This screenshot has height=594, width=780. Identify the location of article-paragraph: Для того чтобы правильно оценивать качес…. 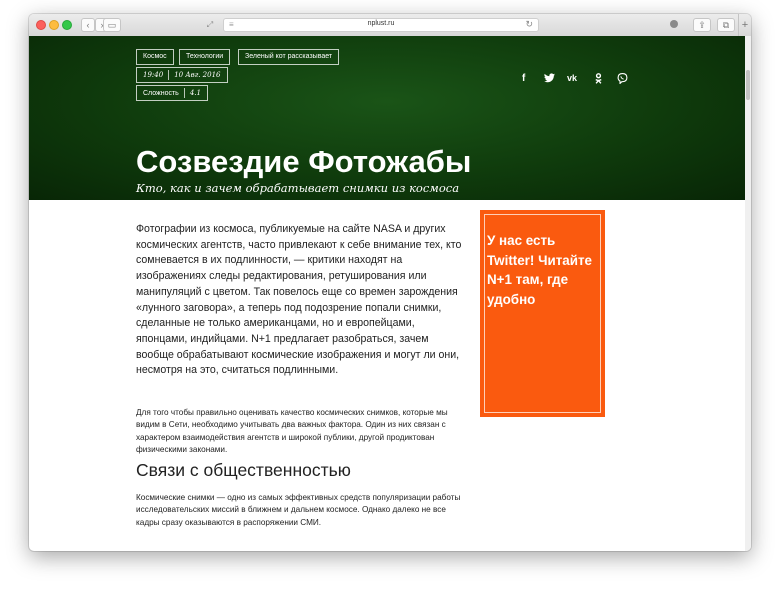
(292, 431).